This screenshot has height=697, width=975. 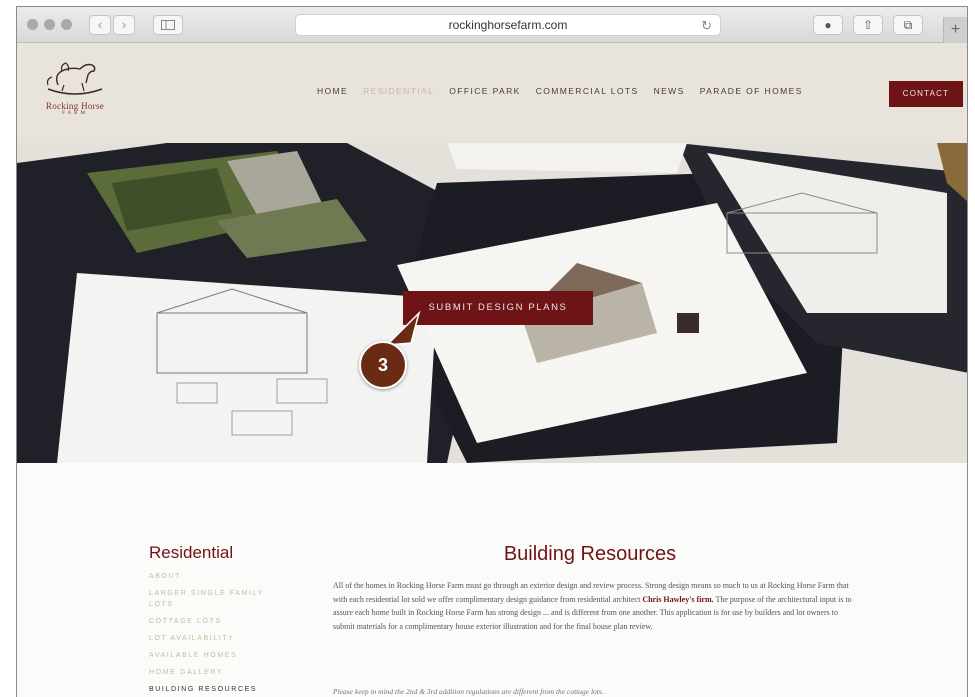 What do you see at coordinates (219, 621) in the screenshot?
I see `sidebar-item-cottage-lots: COTTAGE LOTS` at bounding box center [219, 621].